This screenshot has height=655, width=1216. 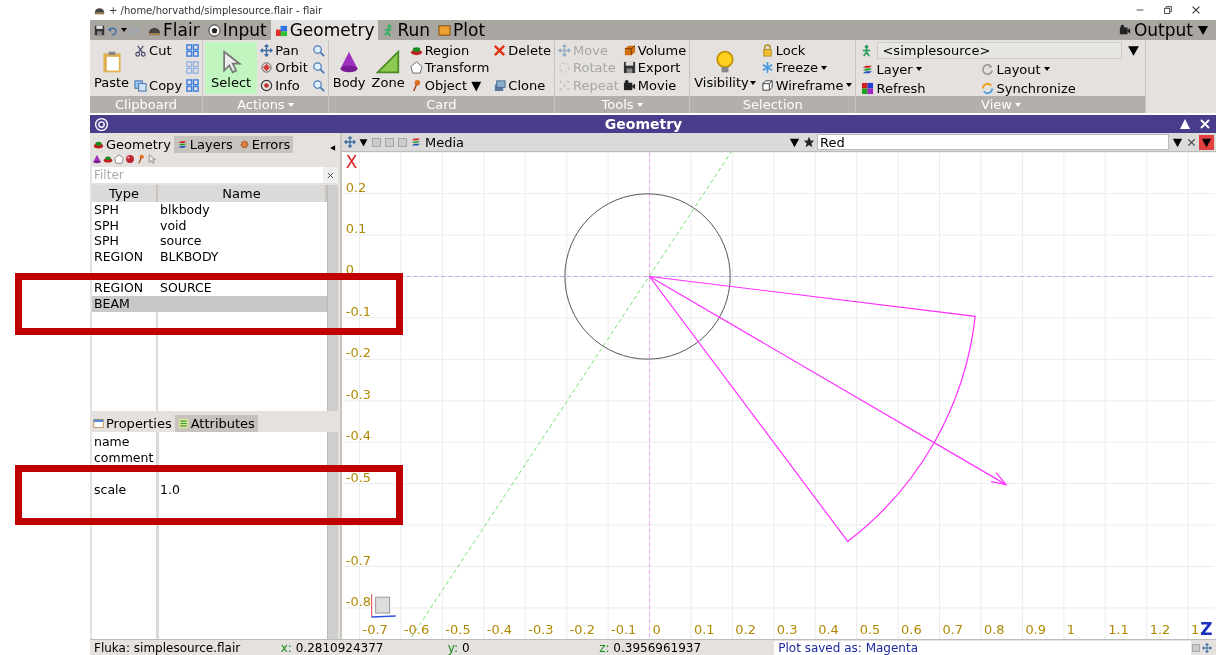 I want to click on ribbon-button: Body, so click(x=349, y=68).